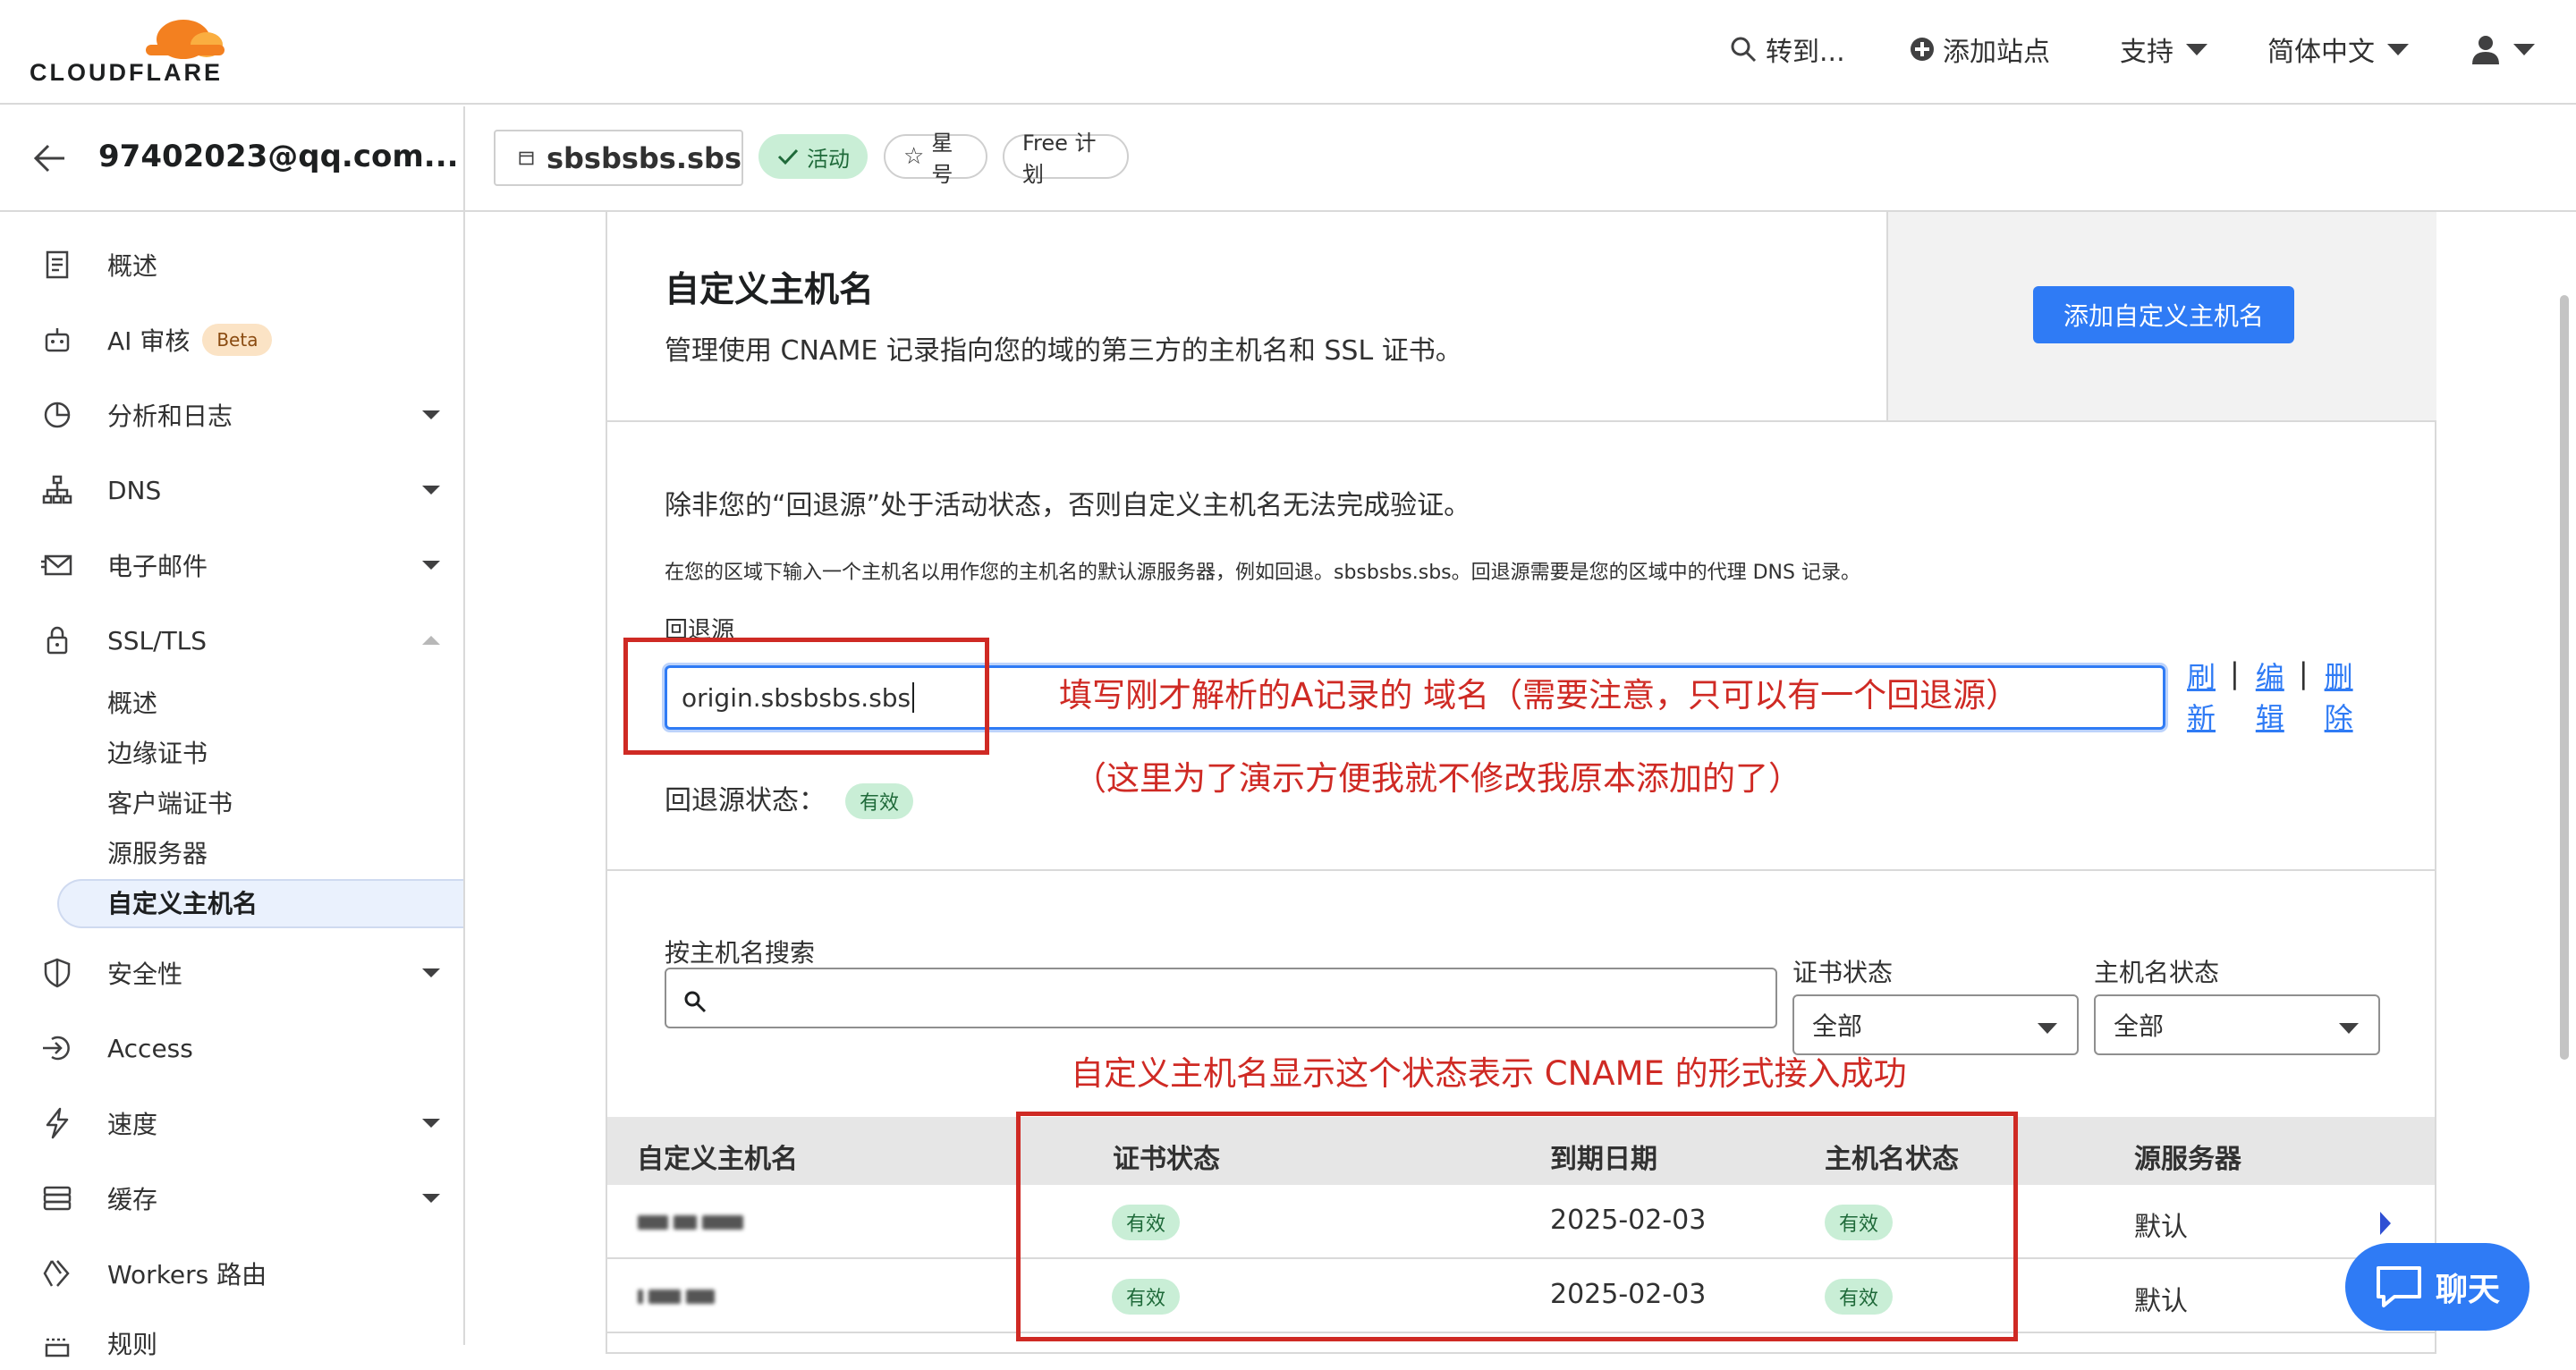 This screenshot has width=2576, height=1370. What do you see at coordinates (57, 340) in the screenshot?
I see `robot-icon` at bounding box center [57, 340].